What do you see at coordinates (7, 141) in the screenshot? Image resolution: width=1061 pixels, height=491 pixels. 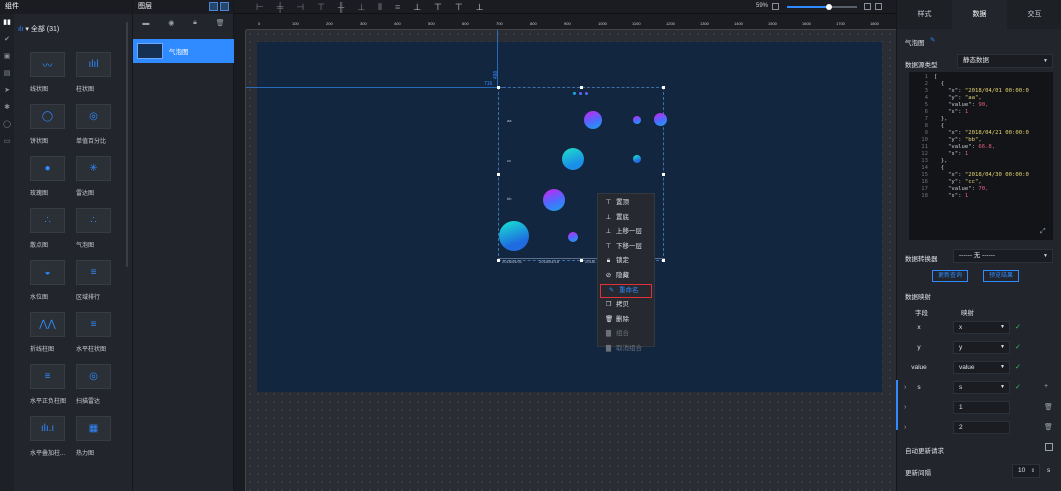 I see `interaction-category-icon: ▭` at bounding box center [7, 141].